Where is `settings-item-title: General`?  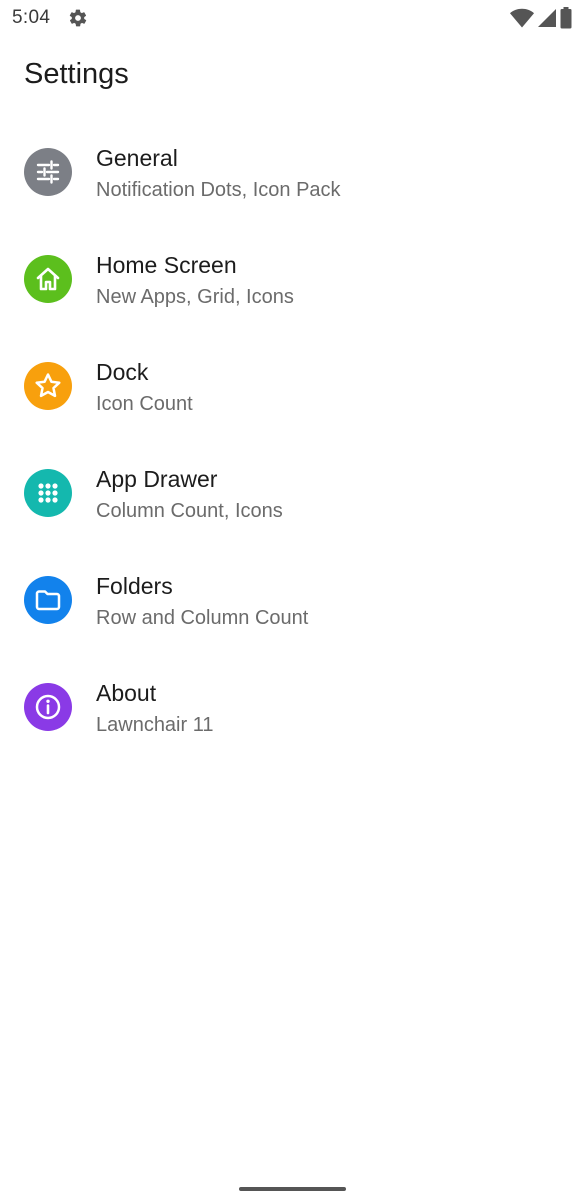
settings-item-title: General is located at coordinates (137, 158).